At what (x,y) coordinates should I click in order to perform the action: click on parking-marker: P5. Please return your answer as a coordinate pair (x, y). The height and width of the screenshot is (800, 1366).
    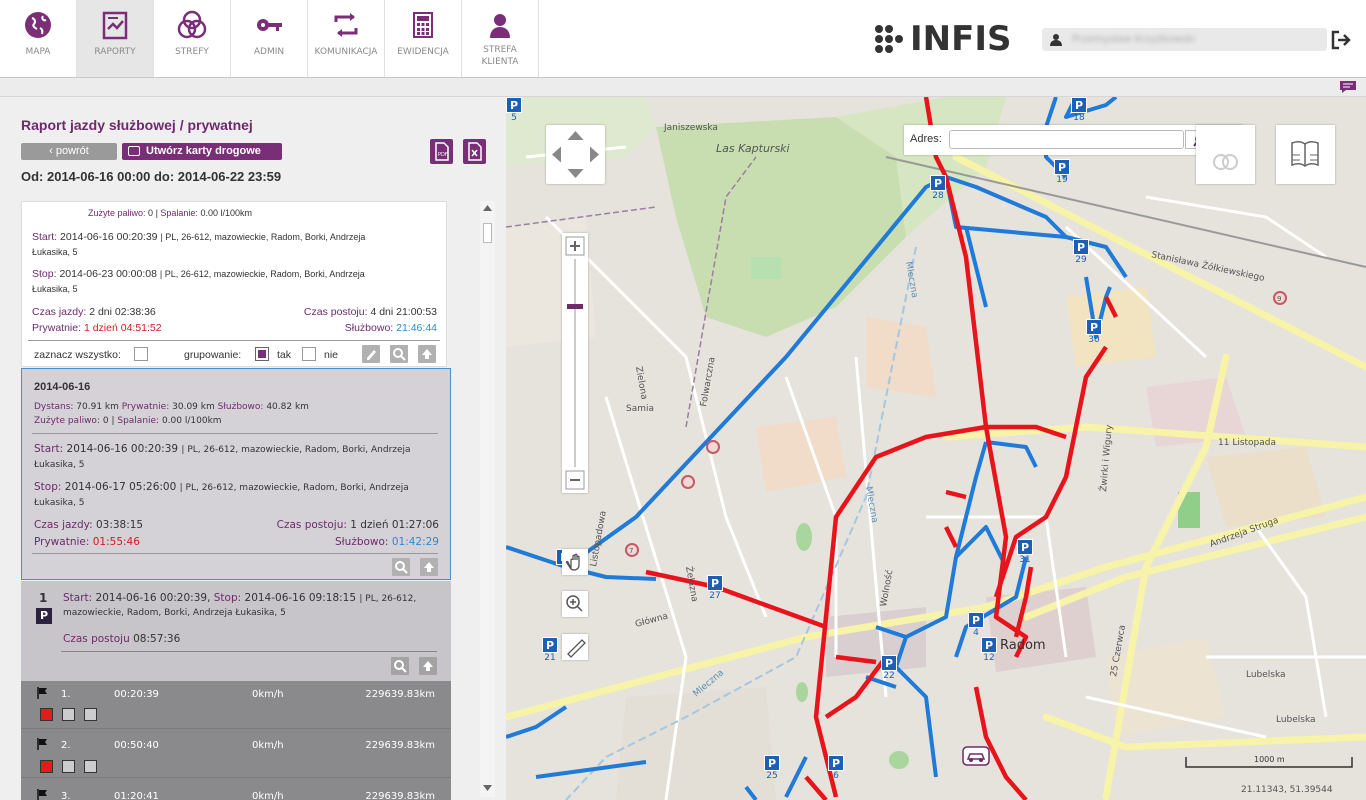
    Looking at the image, I should click on (514, 111).